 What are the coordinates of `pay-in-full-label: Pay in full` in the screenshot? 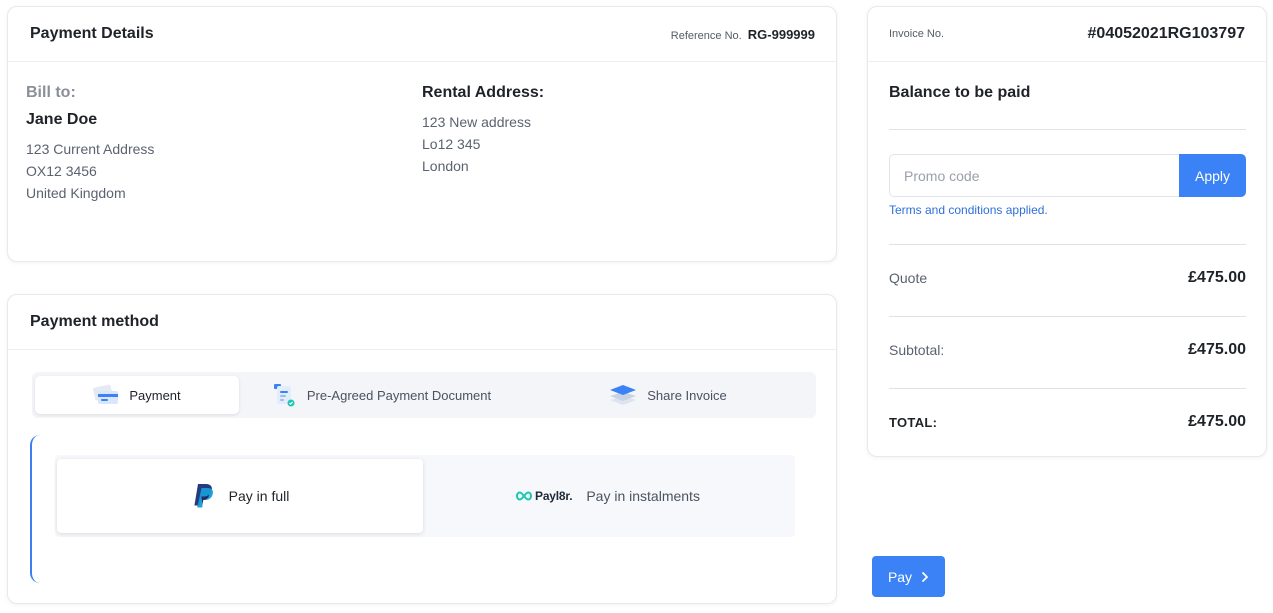 It's located at (259, 496).